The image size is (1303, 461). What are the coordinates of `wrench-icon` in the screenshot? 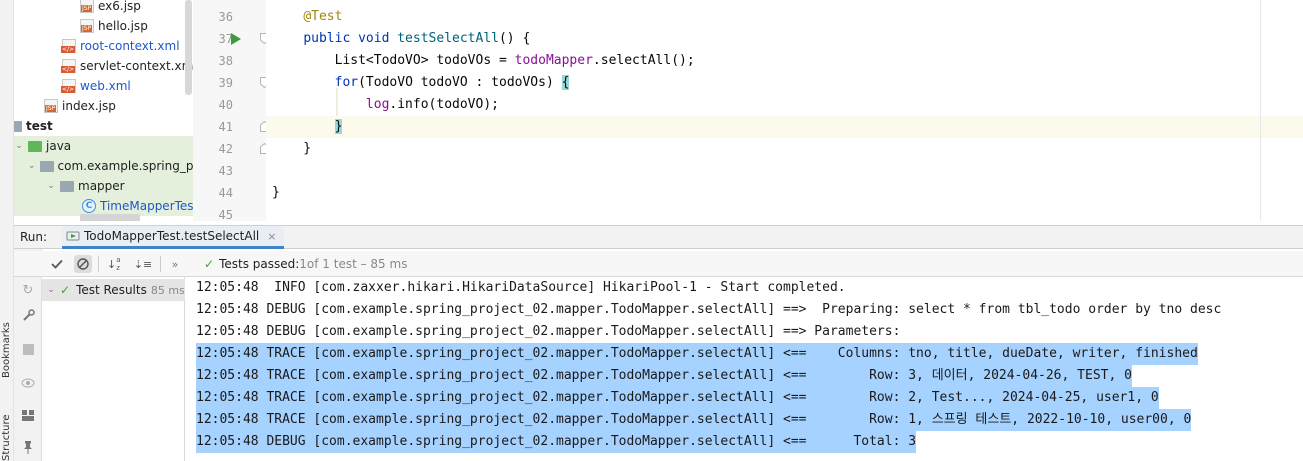 It's located at (28, 315).